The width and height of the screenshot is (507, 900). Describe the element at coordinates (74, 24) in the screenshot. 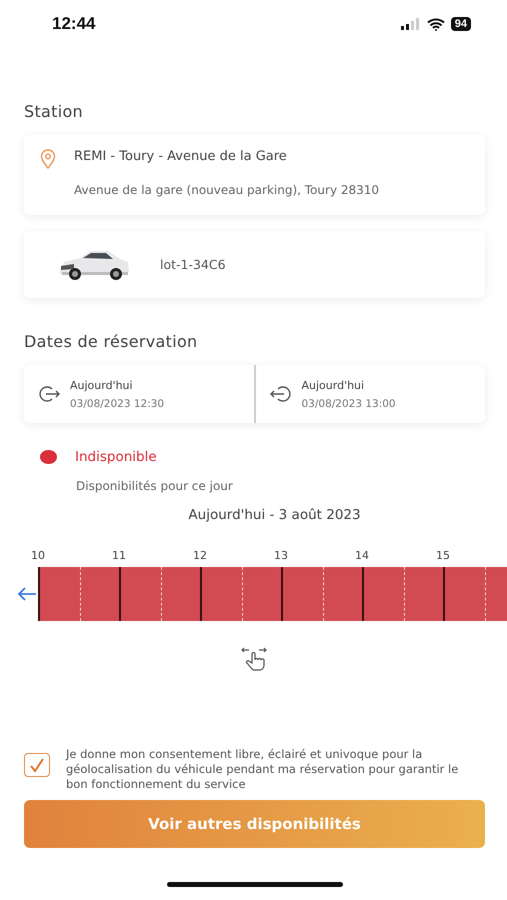

I see `status-time: 12:44` at that location.